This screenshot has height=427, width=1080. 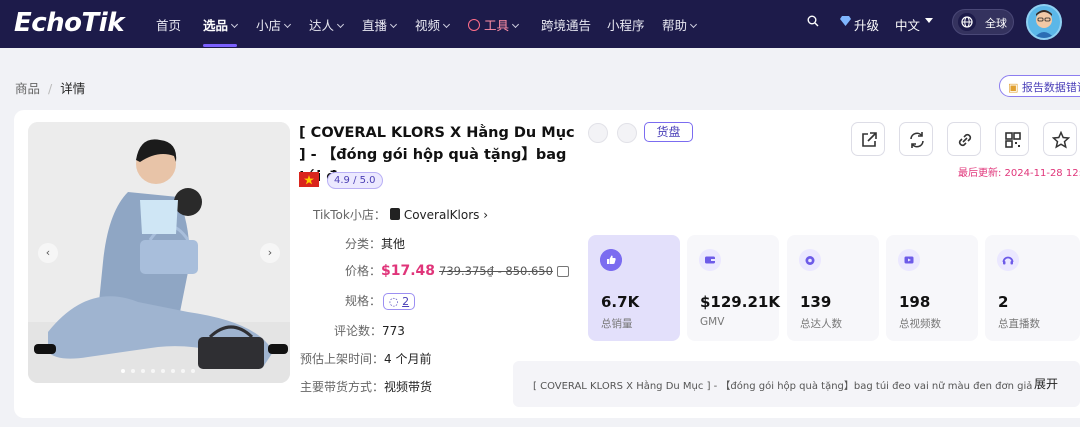 What do you see at coordinates (270, 253) in the screenshot?
I see `carousel-next-button: ›` at bounding box center [270, 253].